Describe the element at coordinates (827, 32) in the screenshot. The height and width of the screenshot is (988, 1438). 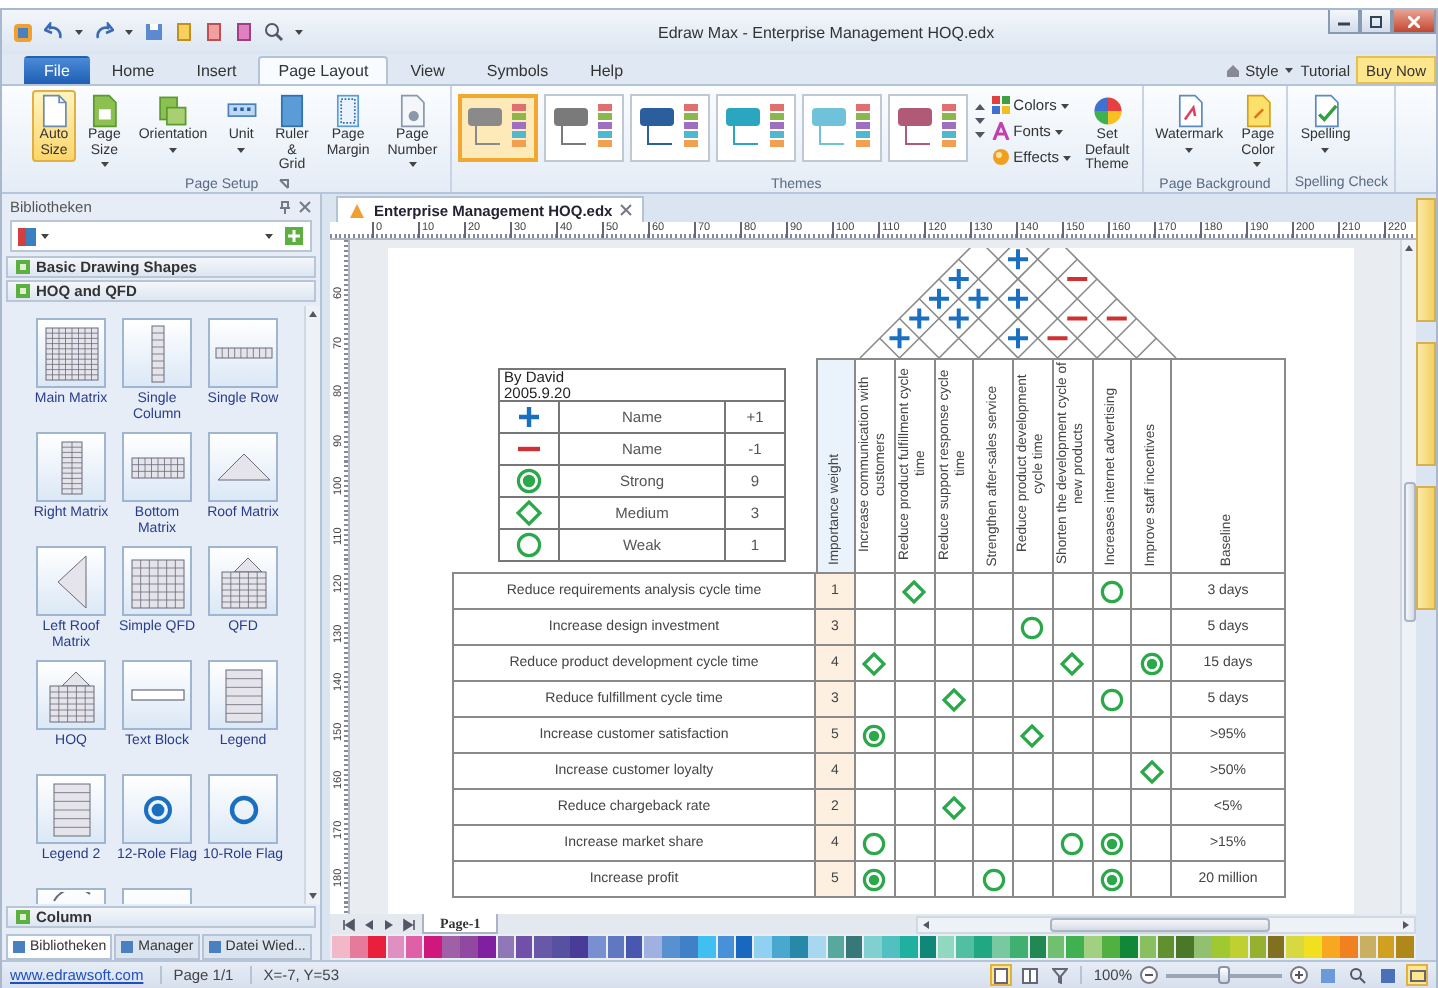
I see `window-title: Edraw Max - Enterprise Management HOQ.edx` at that location.